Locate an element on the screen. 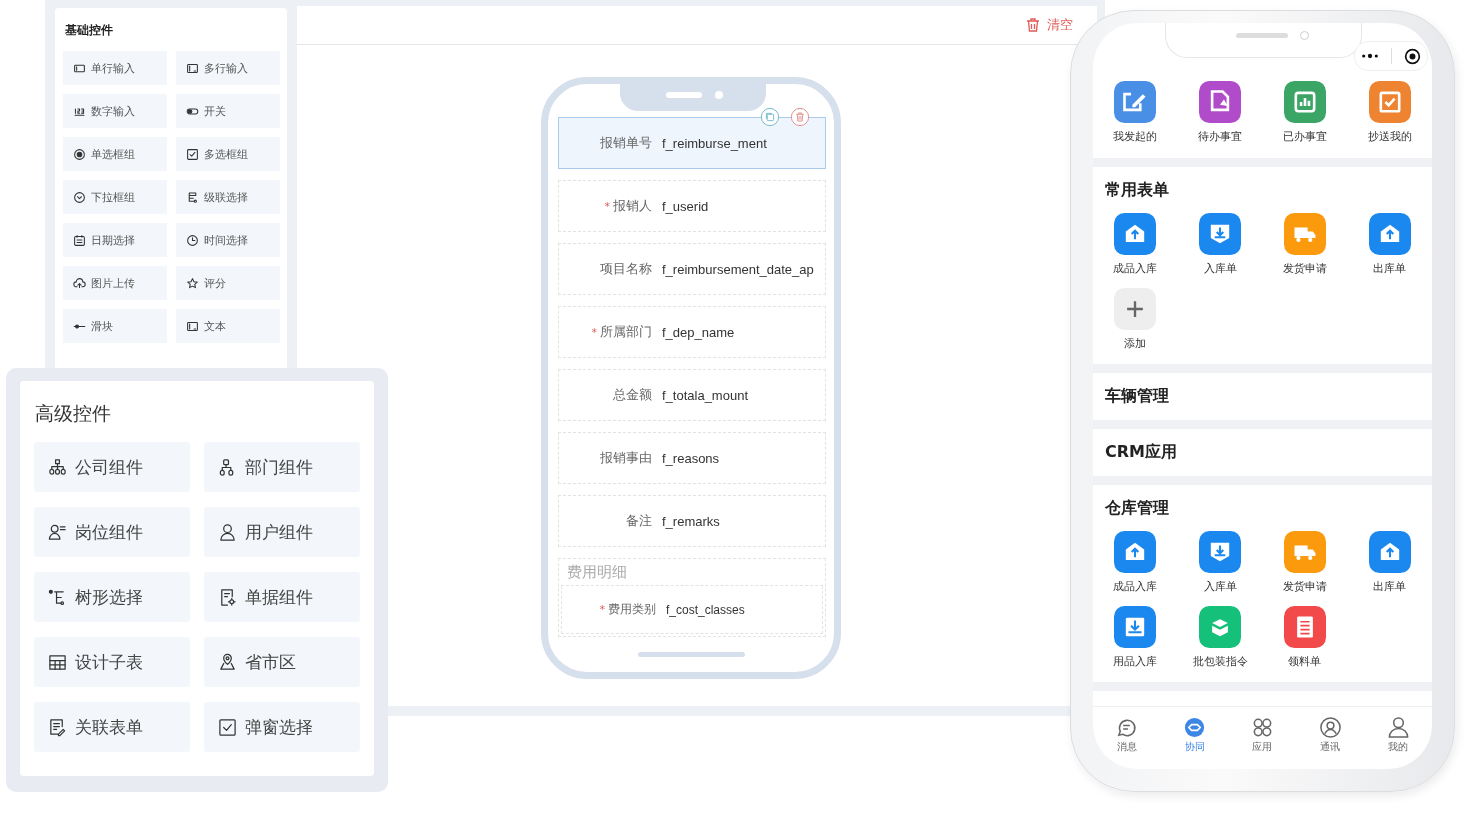  field-name: f_dep_name is located at coordinates (698, 332).